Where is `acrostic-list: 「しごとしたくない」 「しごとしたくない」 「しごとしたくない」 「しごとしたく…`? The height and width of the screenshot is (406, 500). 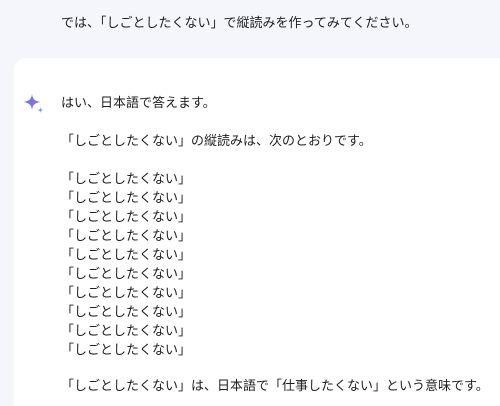
acrostic-list: 「しごとしたくない」 「しごとしたくない」 「しごとしたくない」 「しごとしたく… is located at coordinates (126, 265).